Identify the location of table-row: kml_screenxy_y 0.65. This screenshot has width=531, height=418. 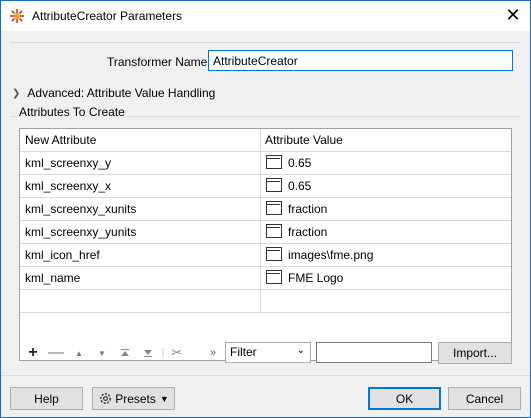
(265, 163).